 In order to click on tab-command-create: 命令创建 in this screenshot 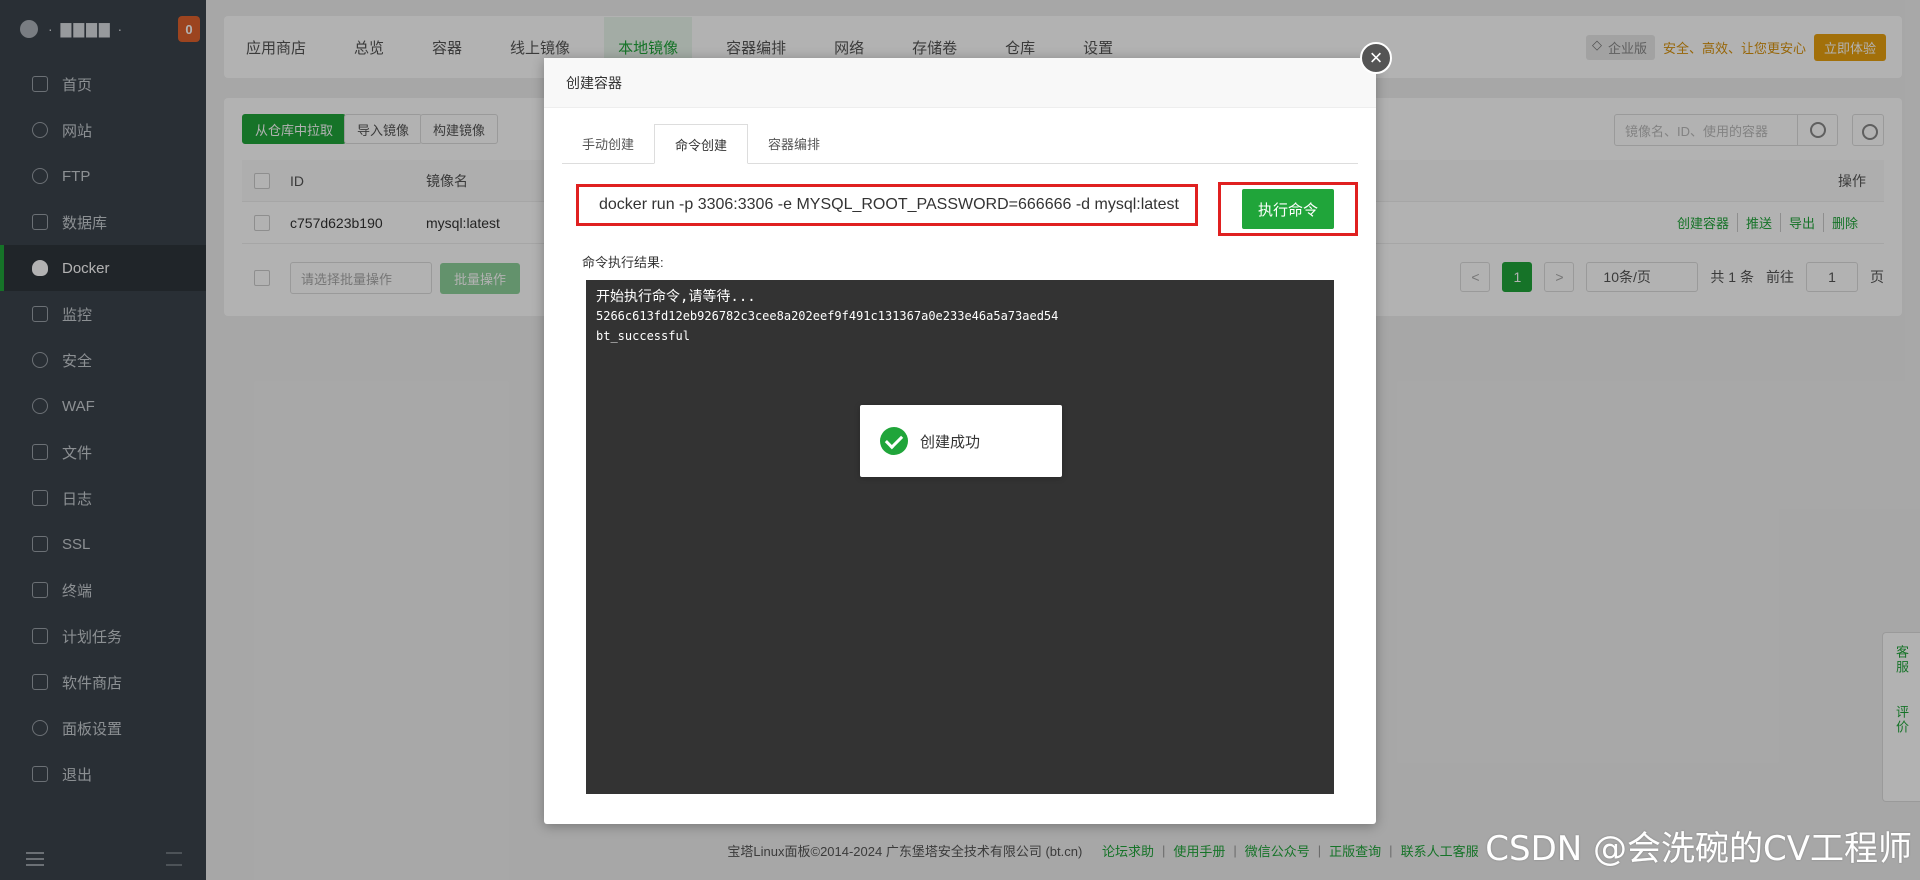, I will do `click(701, 144)`.